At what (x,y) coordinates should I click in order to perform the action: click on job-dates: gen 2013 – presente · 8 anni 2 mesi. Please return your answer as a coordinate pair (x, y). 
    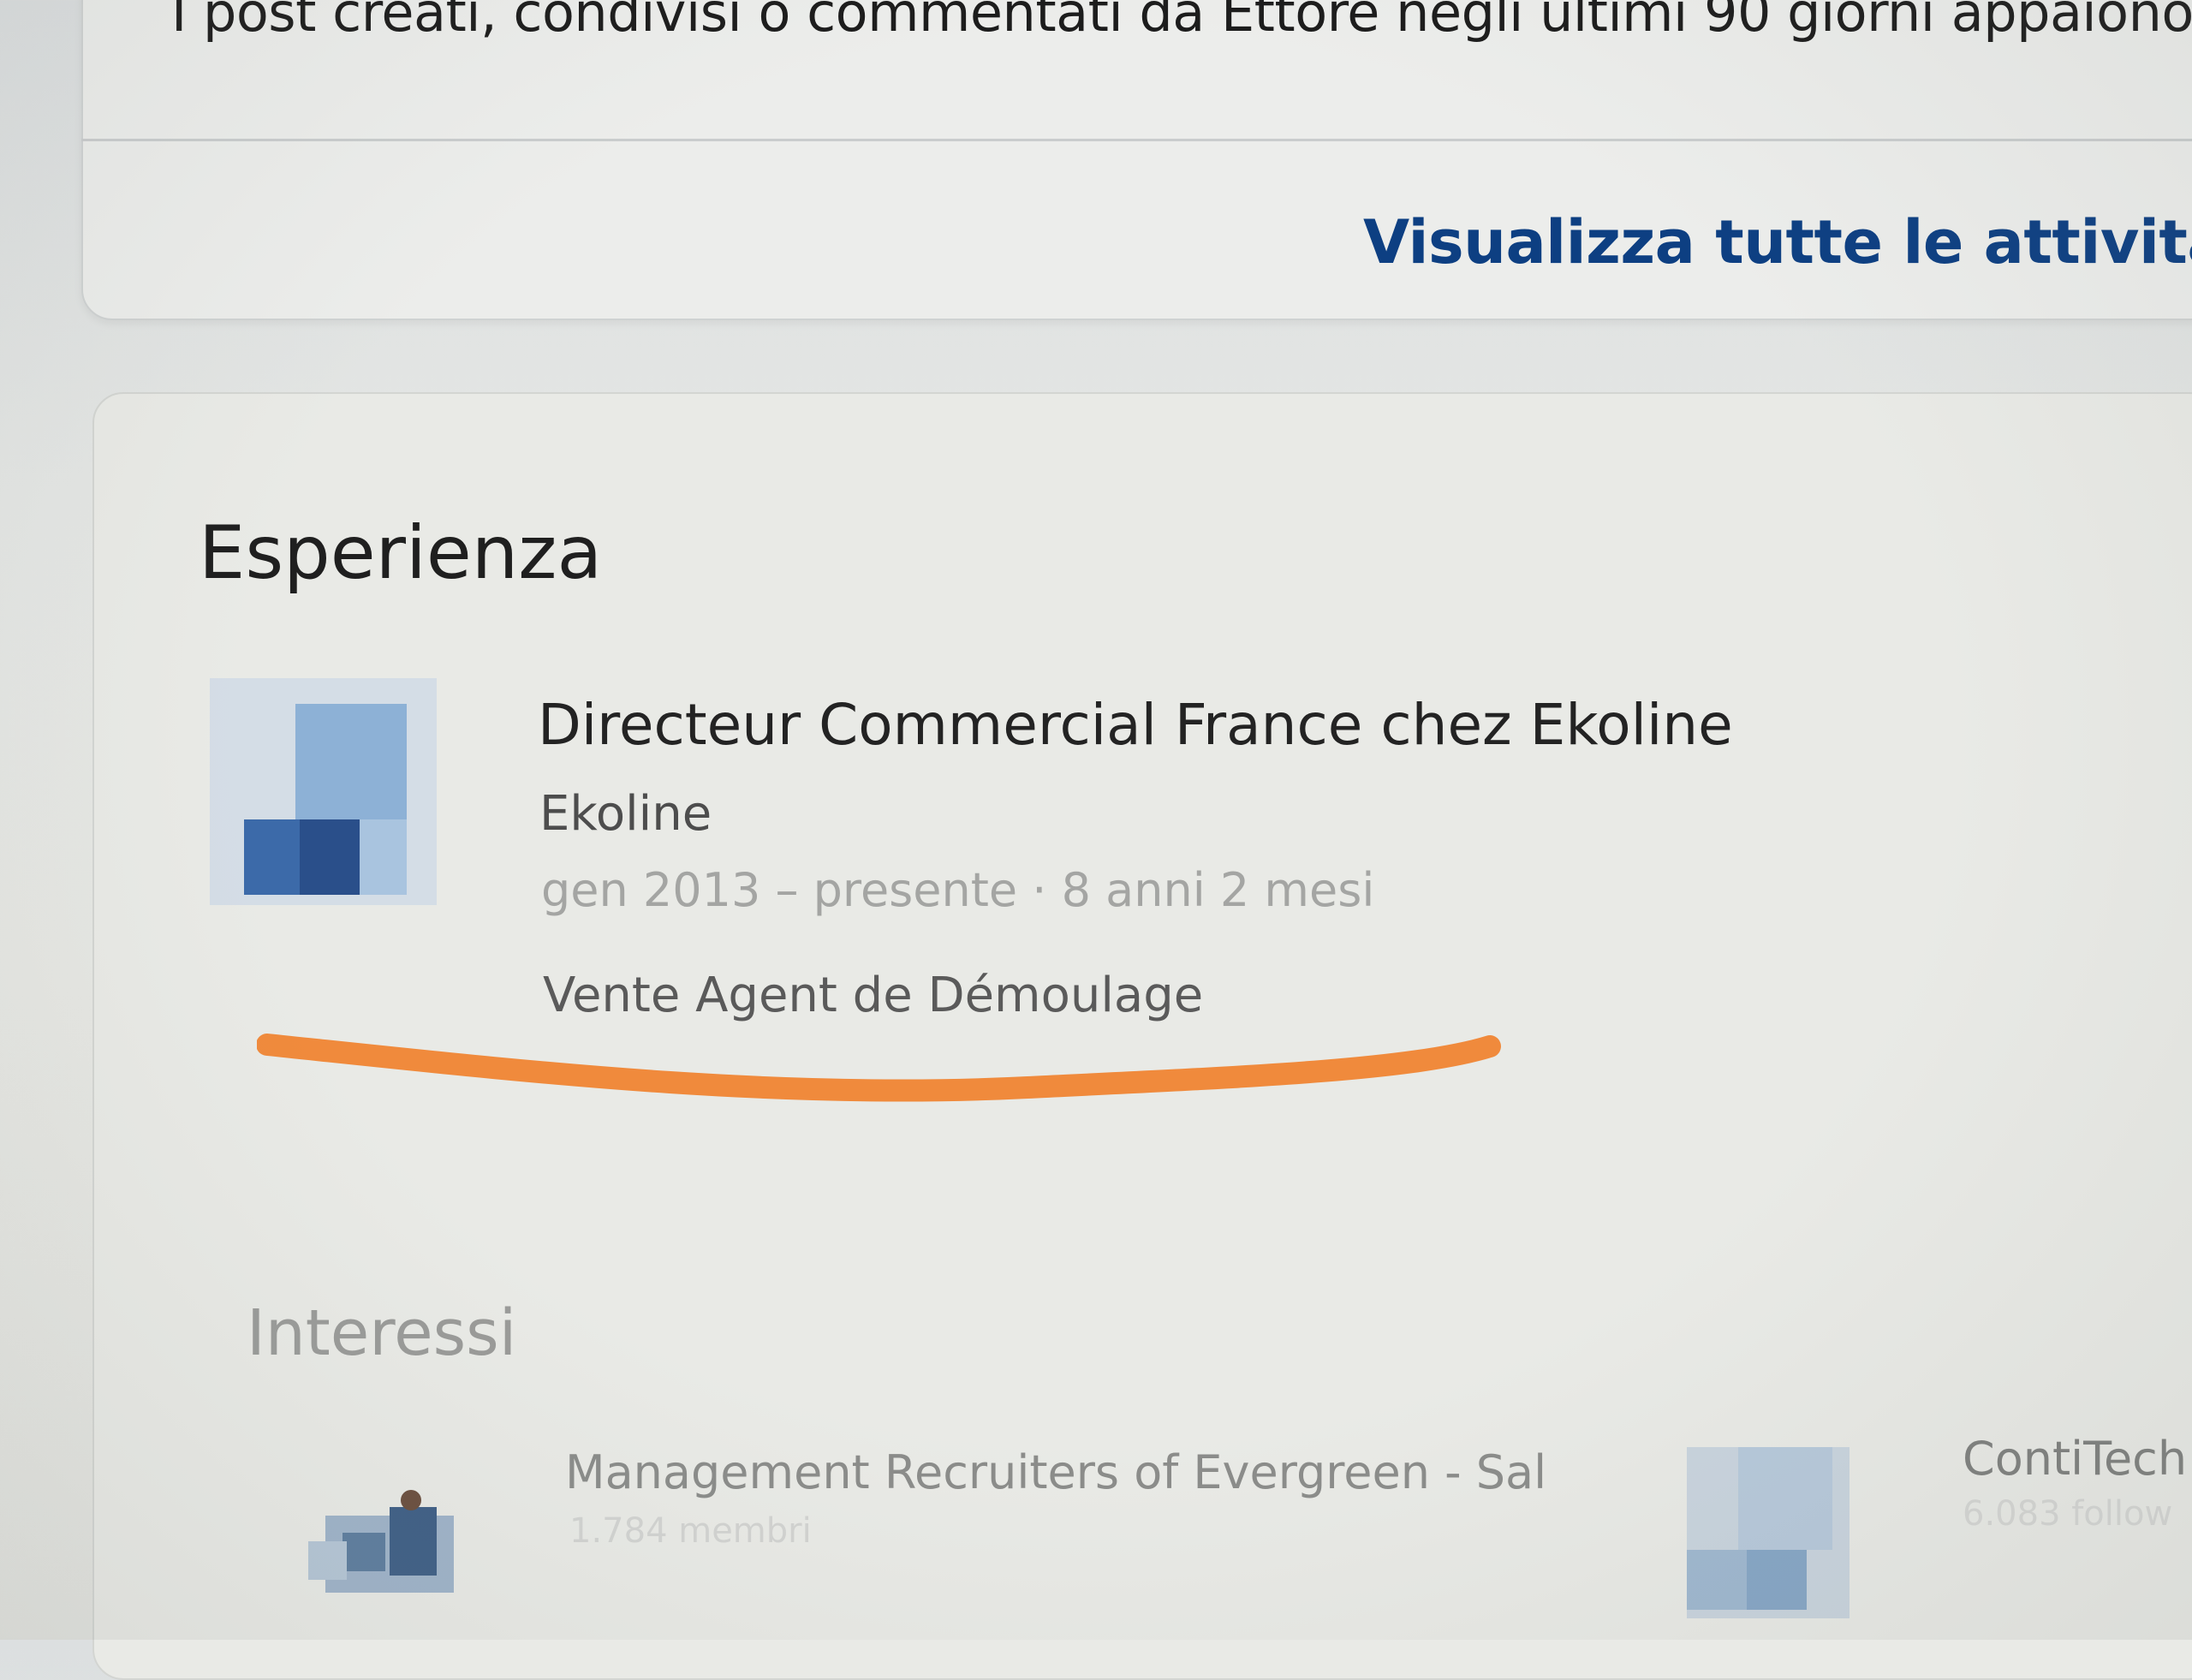
    Looking at the image, I should click on (958, 890).